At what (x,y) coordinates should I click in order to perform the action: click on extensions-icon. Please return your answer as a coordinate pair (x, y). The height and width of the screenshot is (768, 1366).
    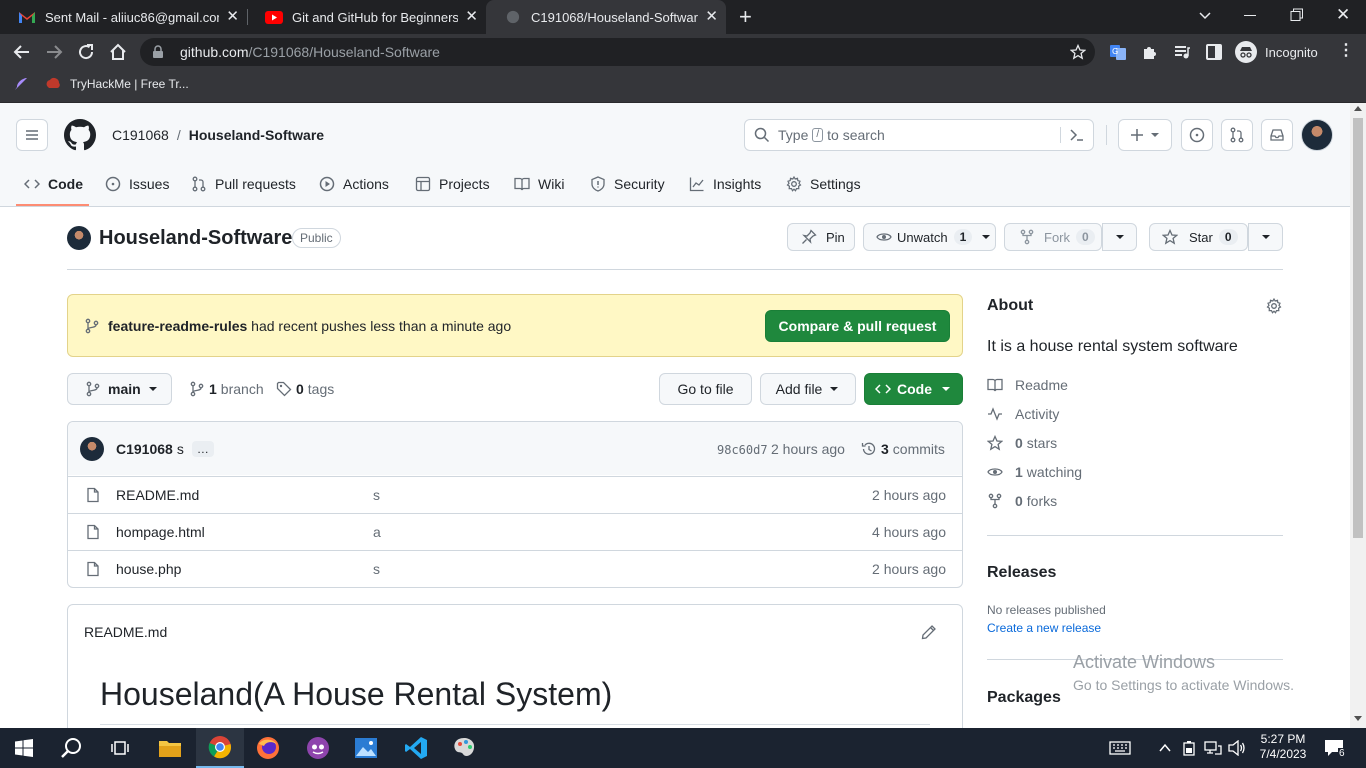
    Looking at the image, I should click on (1150, 52).